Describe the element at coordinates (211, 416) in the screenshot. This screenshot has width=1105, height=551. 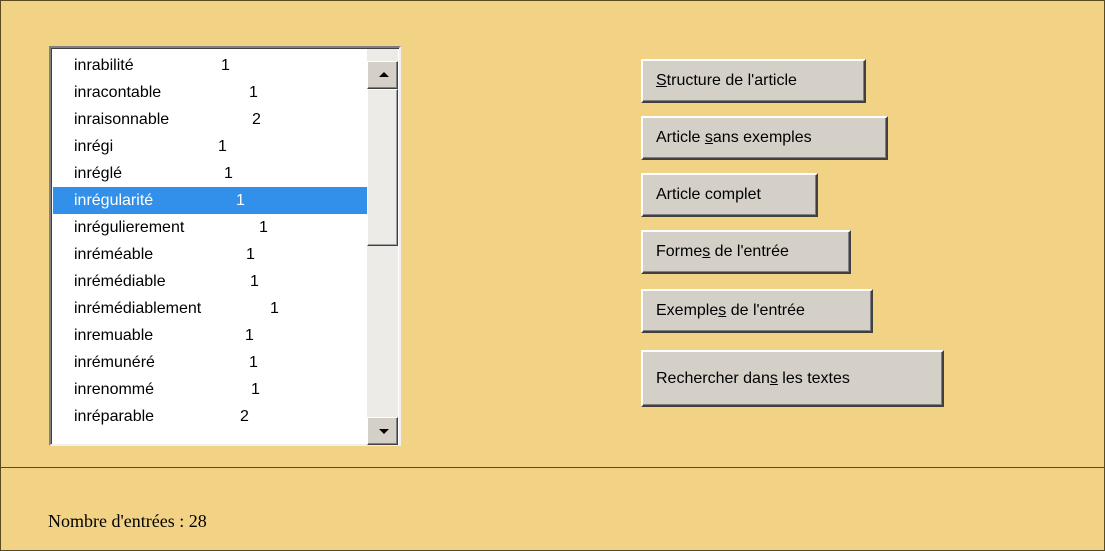
I see `list-item: inréparable 2` at that location.